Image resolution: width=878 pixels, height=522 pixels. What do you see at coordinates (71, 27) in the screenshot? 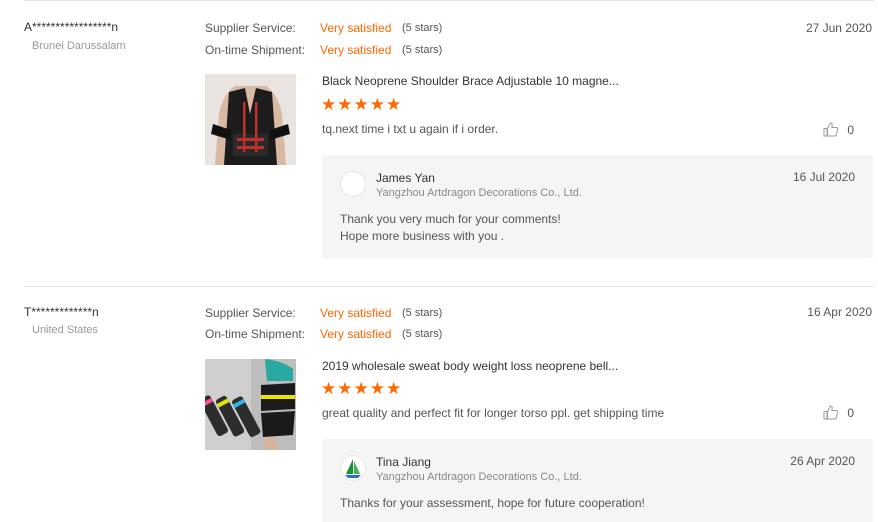
I see `buyer-name: A*****************n` at bounding box center [71, 27].